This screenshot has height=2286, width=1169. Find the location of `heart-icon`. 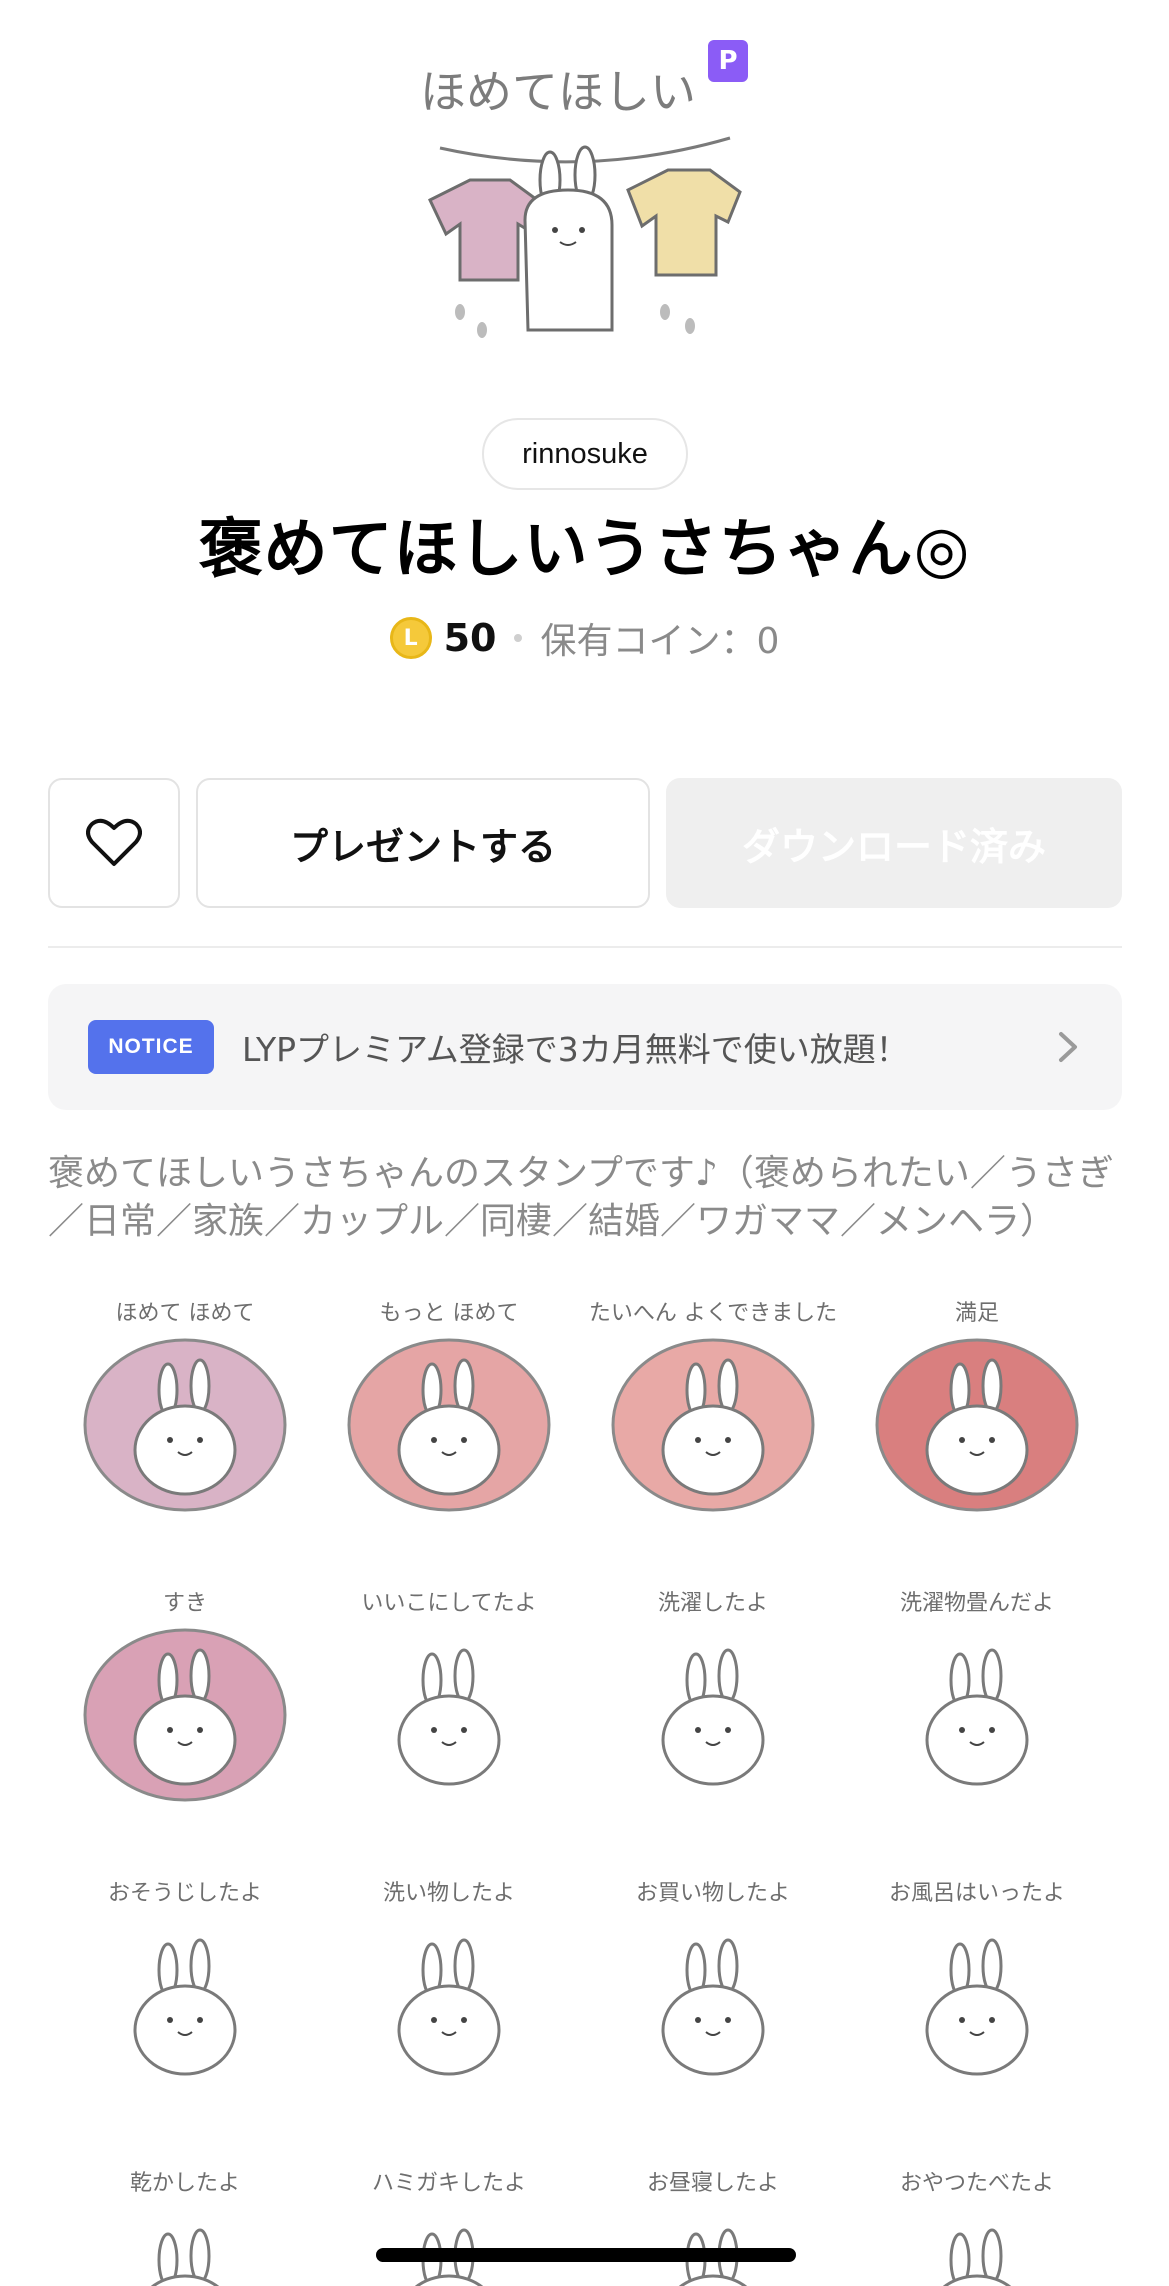

heart-icon is located at coordinates (114, 842).